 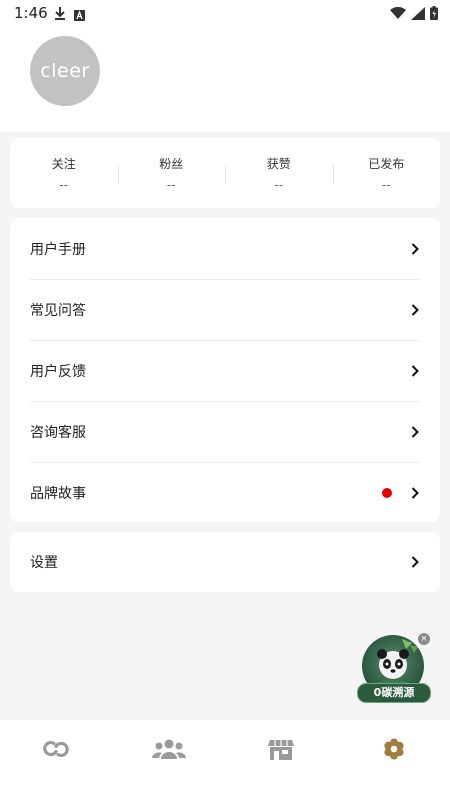 I want to click on gear-icon, so click(x=394, y=751).